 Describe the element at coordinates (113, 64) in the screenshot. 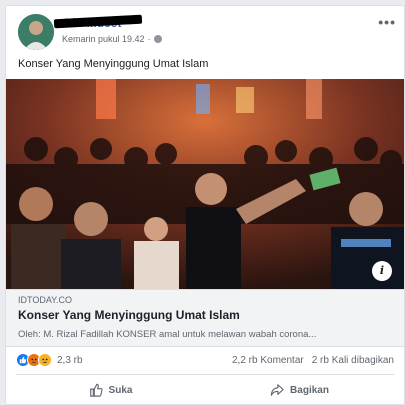

I see `post-text: Konser Yang Menyinggung Umat Islam` at that location.